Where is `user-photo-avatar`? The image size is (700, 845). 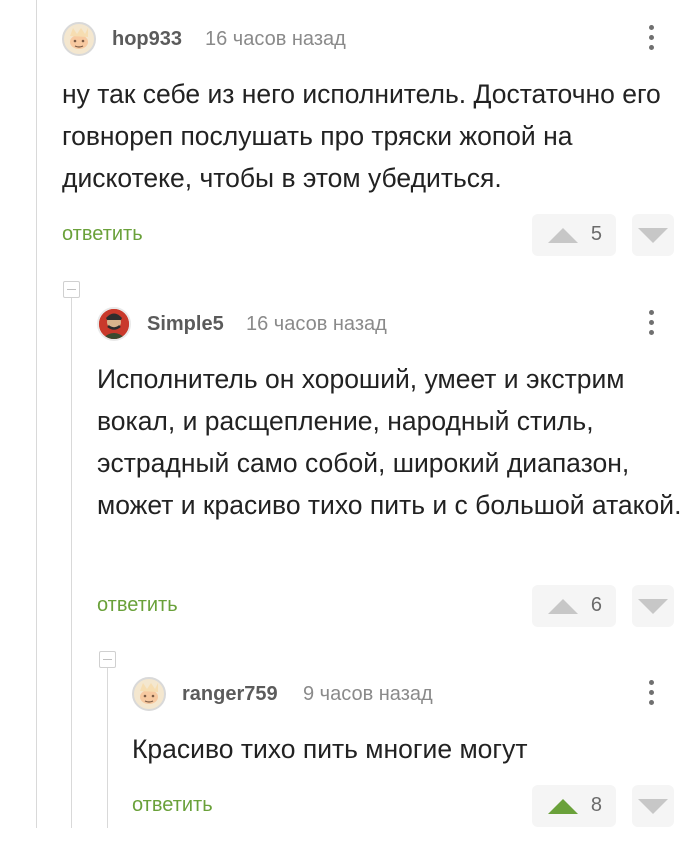
user-photo-avatar is located at coordinates (114, 324).